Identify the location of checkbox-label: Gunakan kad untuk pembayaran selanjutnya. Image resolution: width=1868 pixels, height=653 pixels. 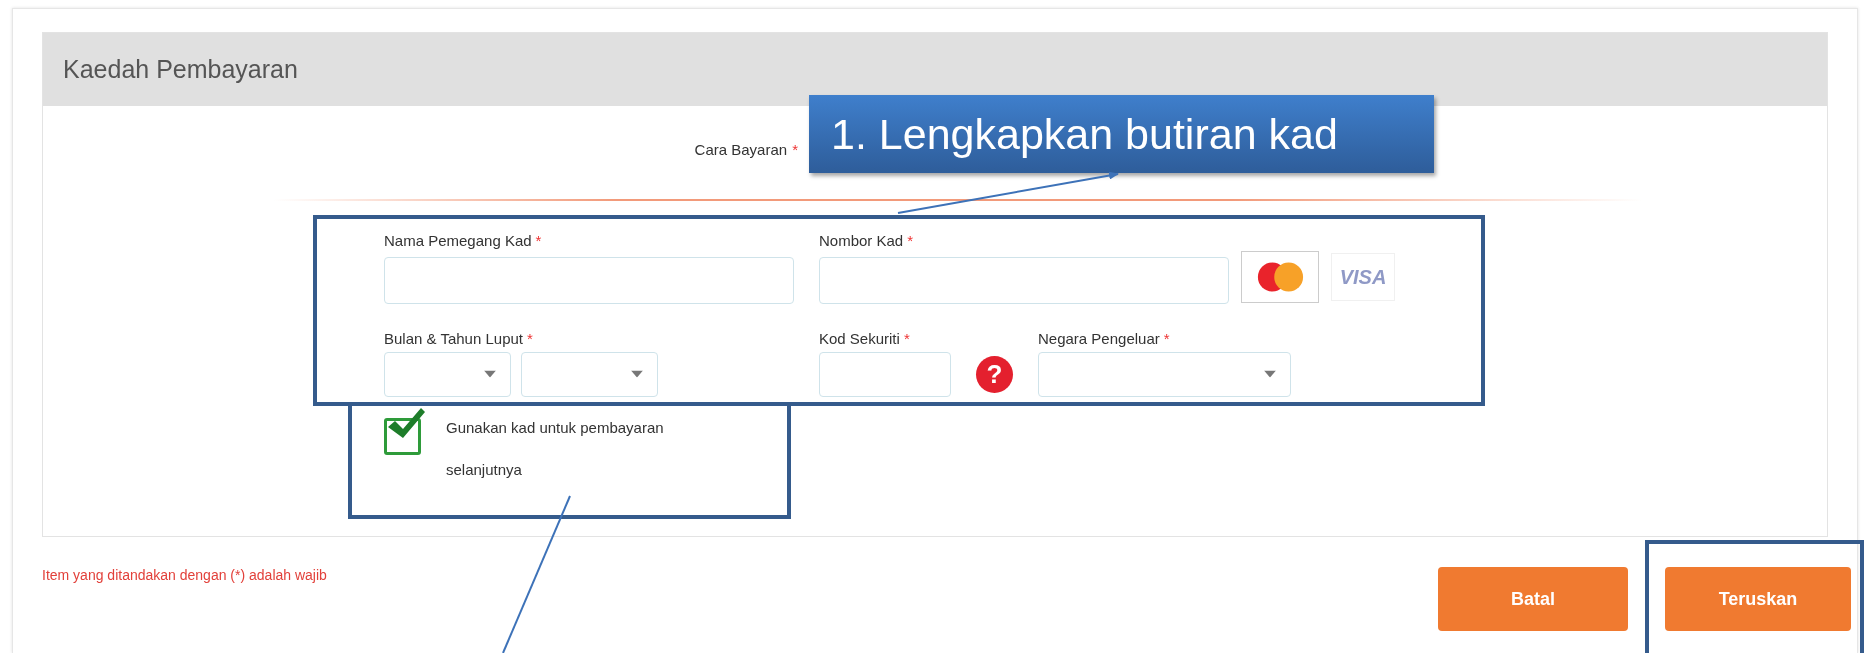
(555, 448).